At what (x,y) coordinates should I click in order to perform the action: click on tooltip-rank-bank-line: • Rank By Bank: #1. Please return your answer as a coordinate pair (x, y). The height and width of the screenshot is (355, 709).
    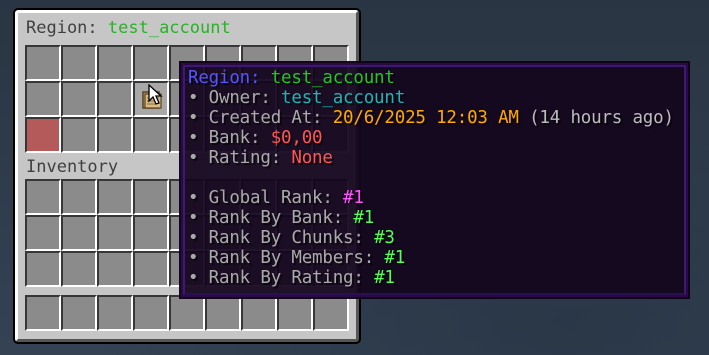
    Looking at the image, I should click on (434, 218).